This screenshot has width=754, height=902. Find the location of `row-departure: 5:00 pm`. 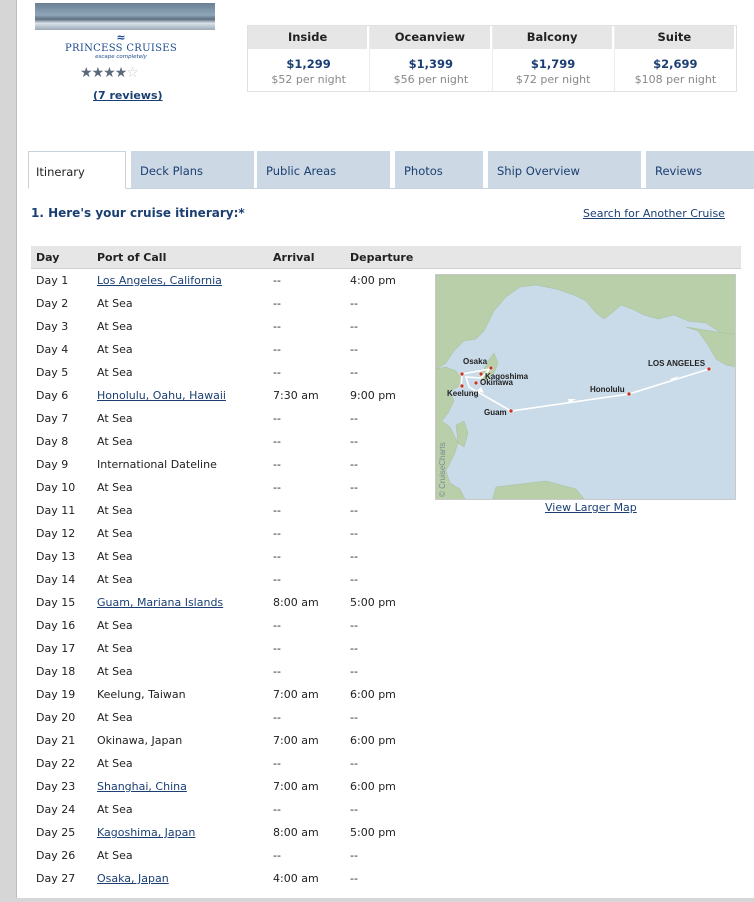

row-departure: 5:00 pm is located at coordinates (373, 832).